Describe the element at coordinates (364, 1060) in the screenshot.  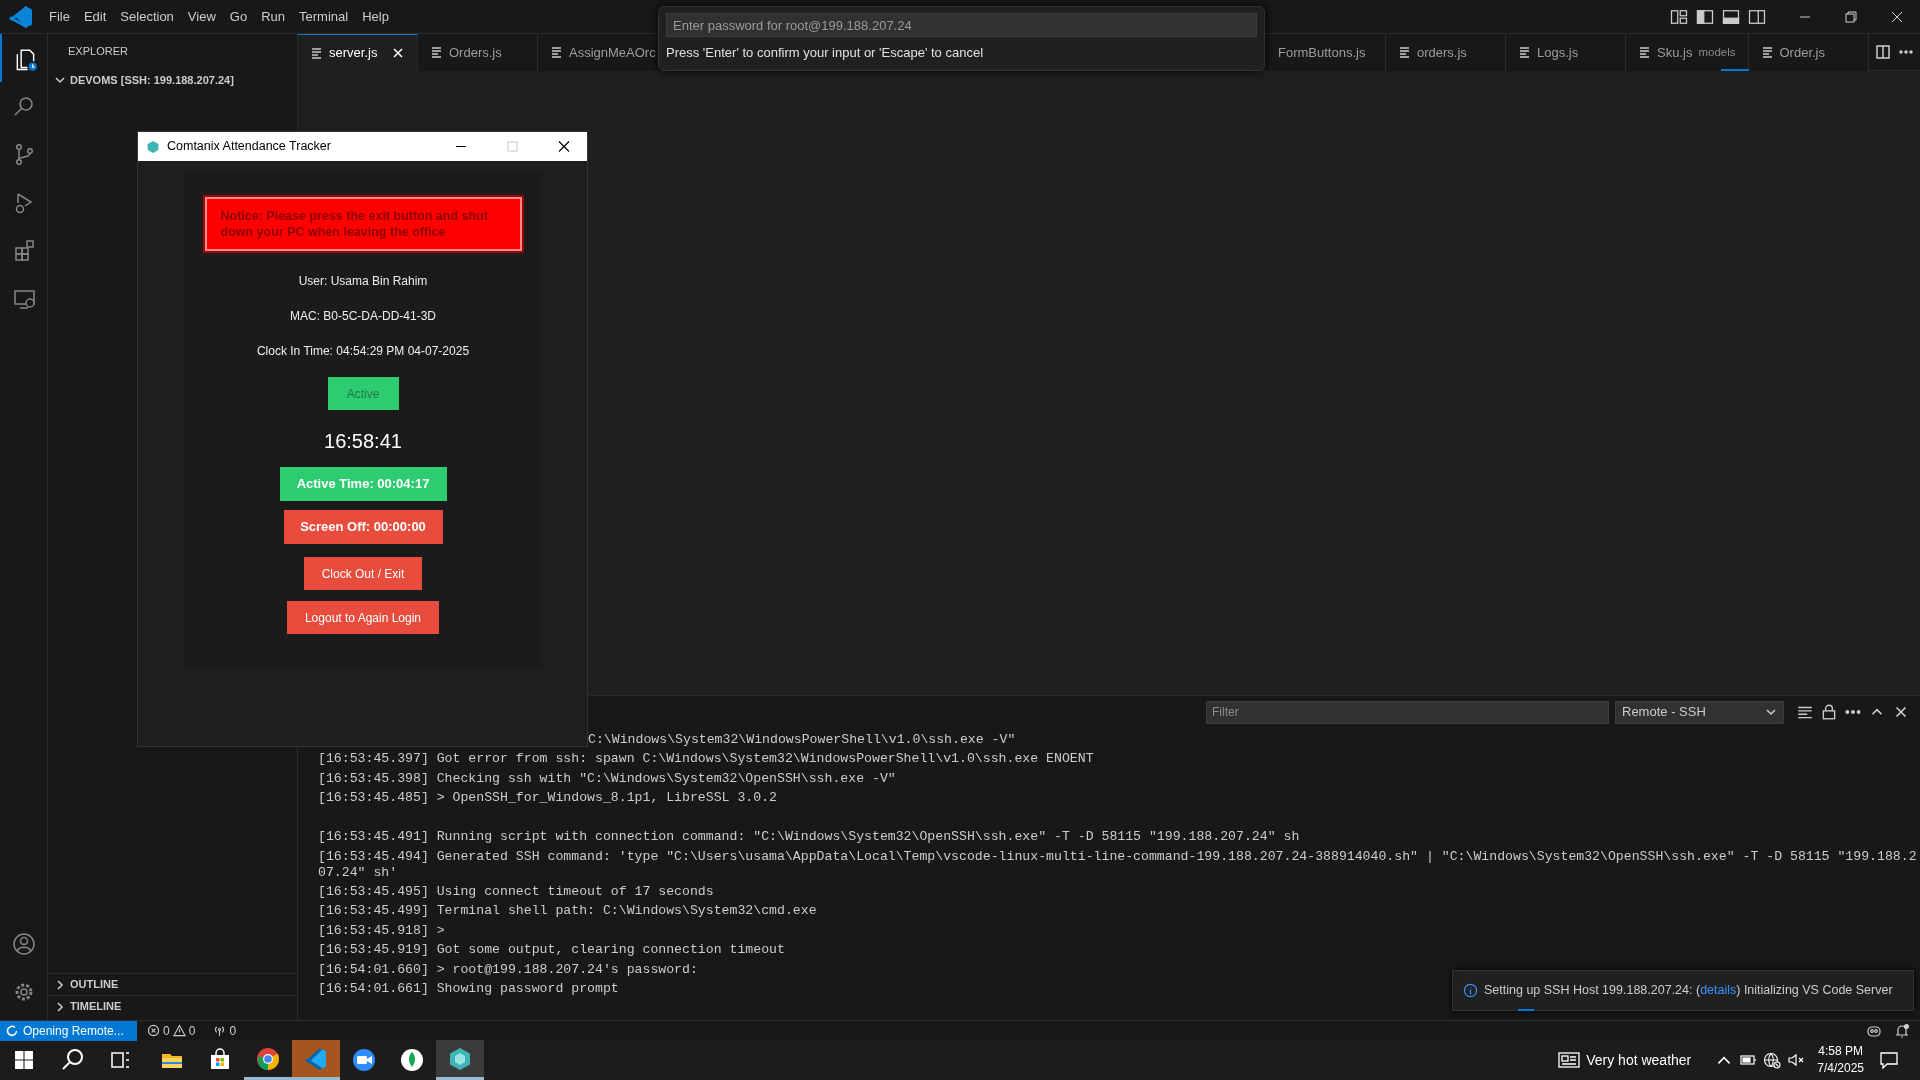
I see `video-camera-icon` at that location.